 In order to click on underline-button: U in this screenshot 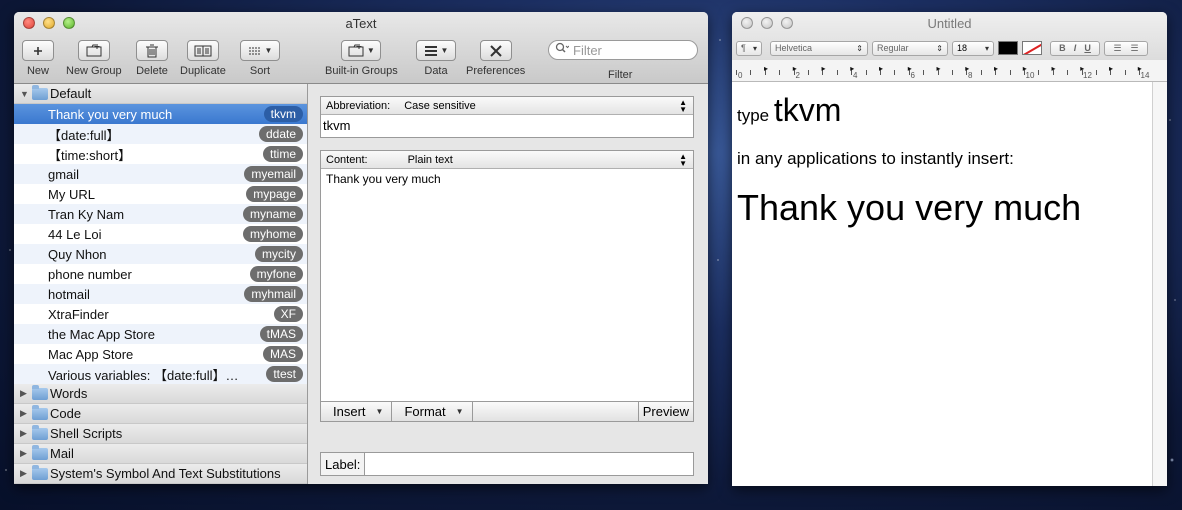, I will do `click(1087, 48)`.